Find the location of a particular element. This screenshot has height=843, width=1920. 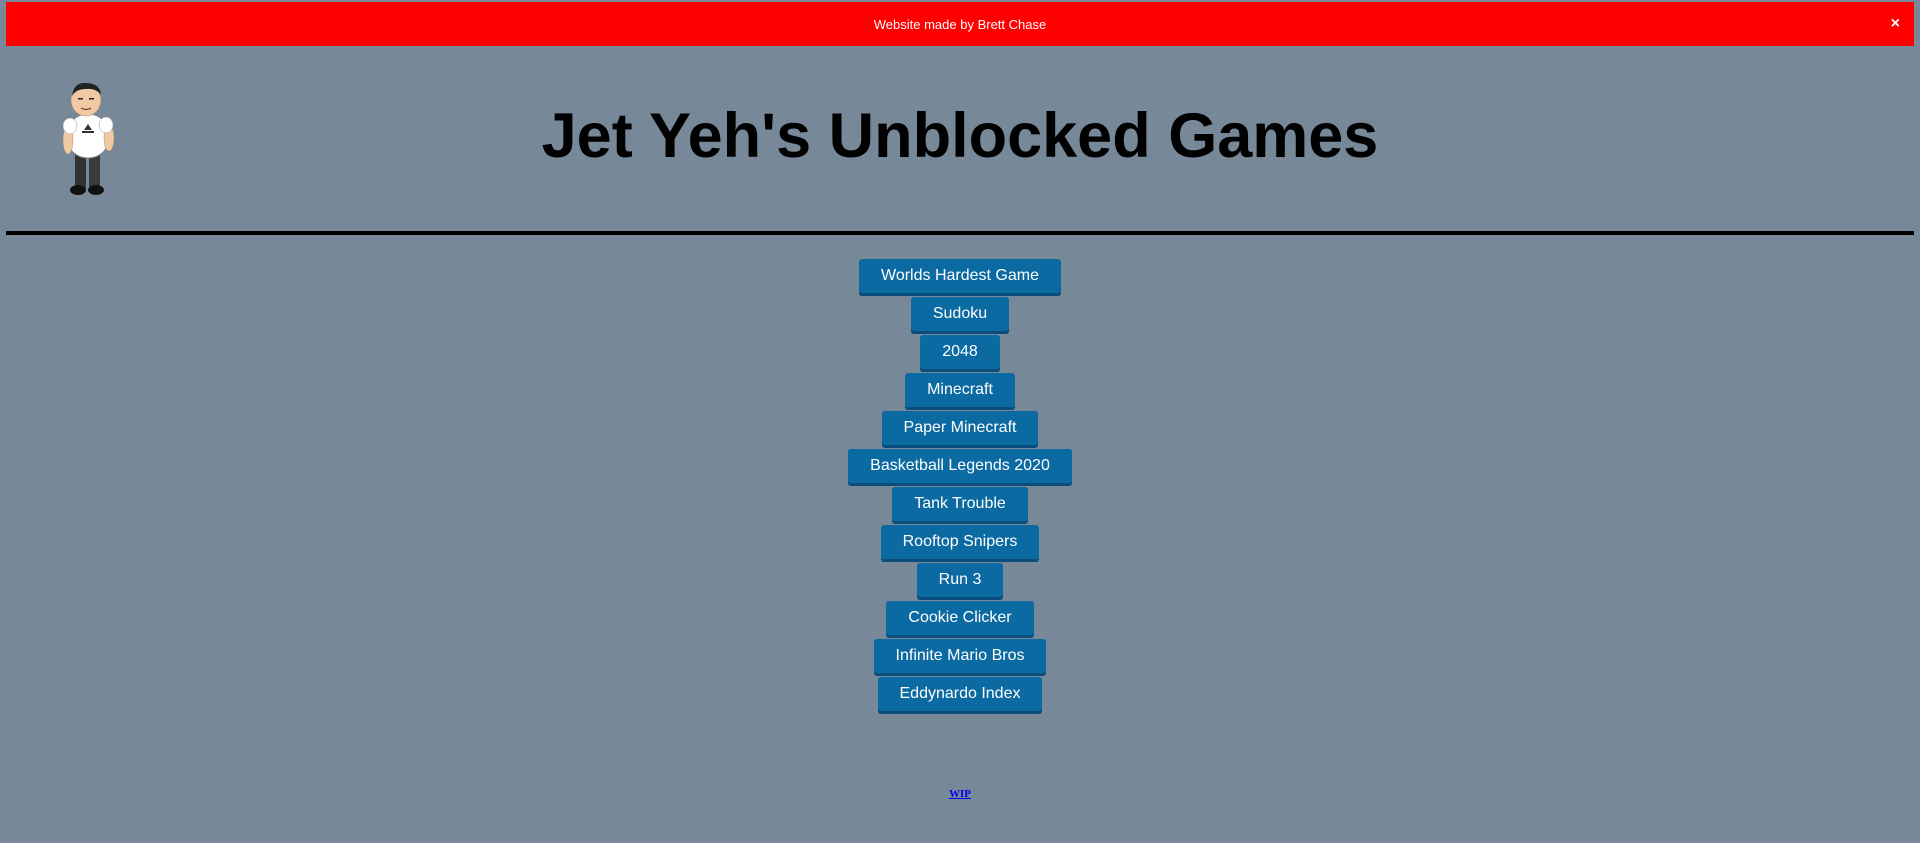

wip-link: WIP is located at coordinates (960, 794).